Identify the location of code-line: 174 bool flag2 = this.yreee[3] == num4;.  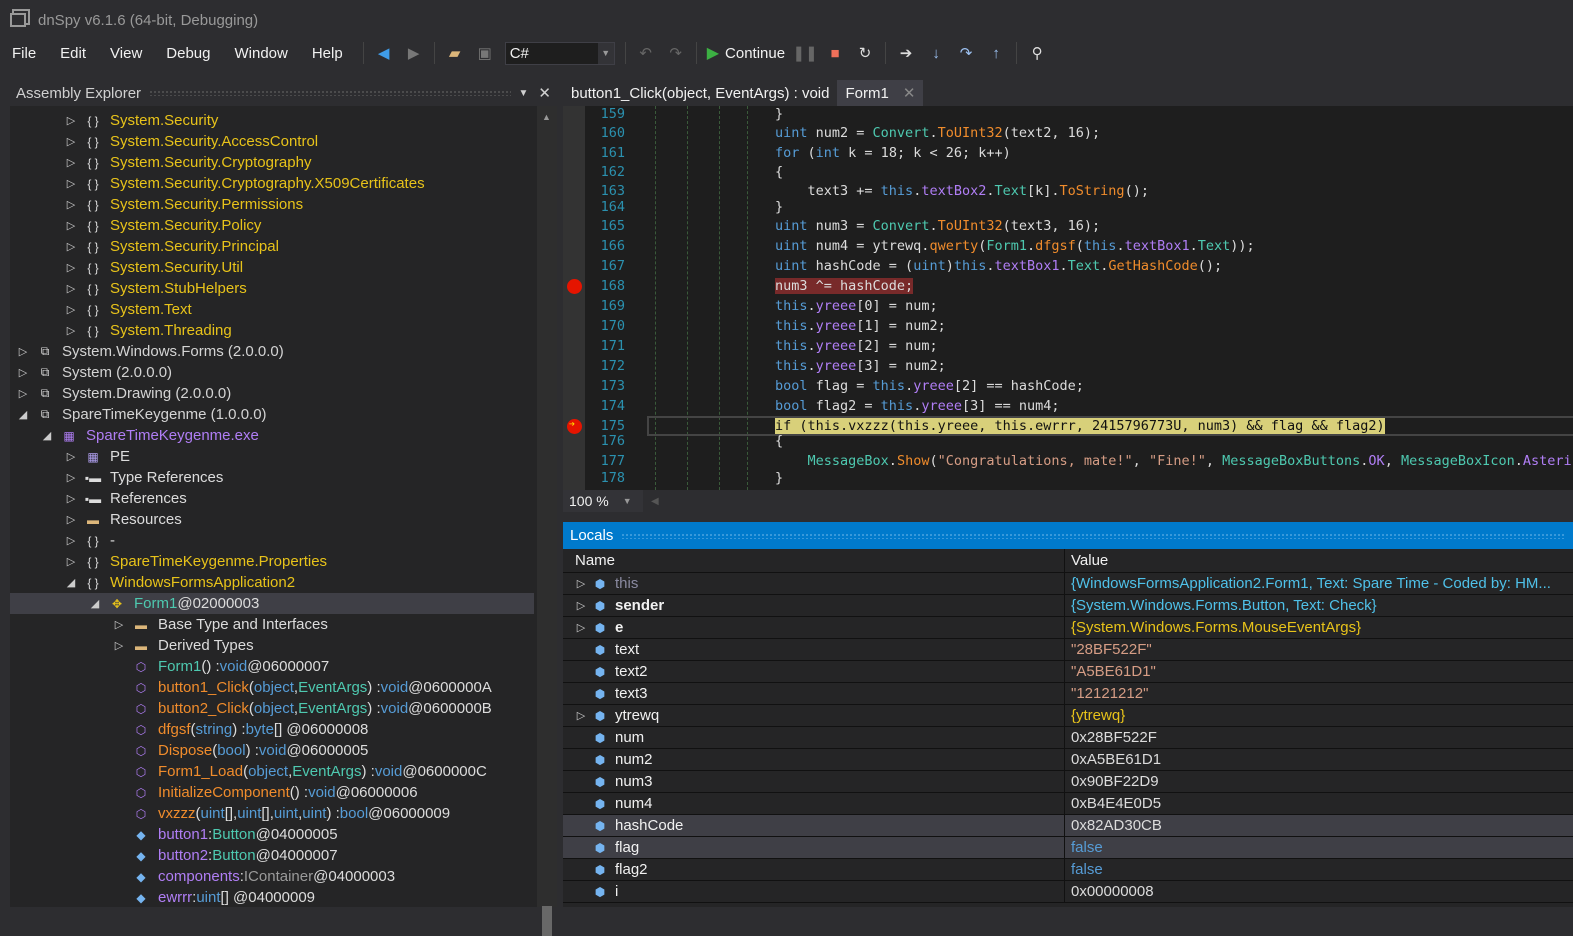
(1068, 406).